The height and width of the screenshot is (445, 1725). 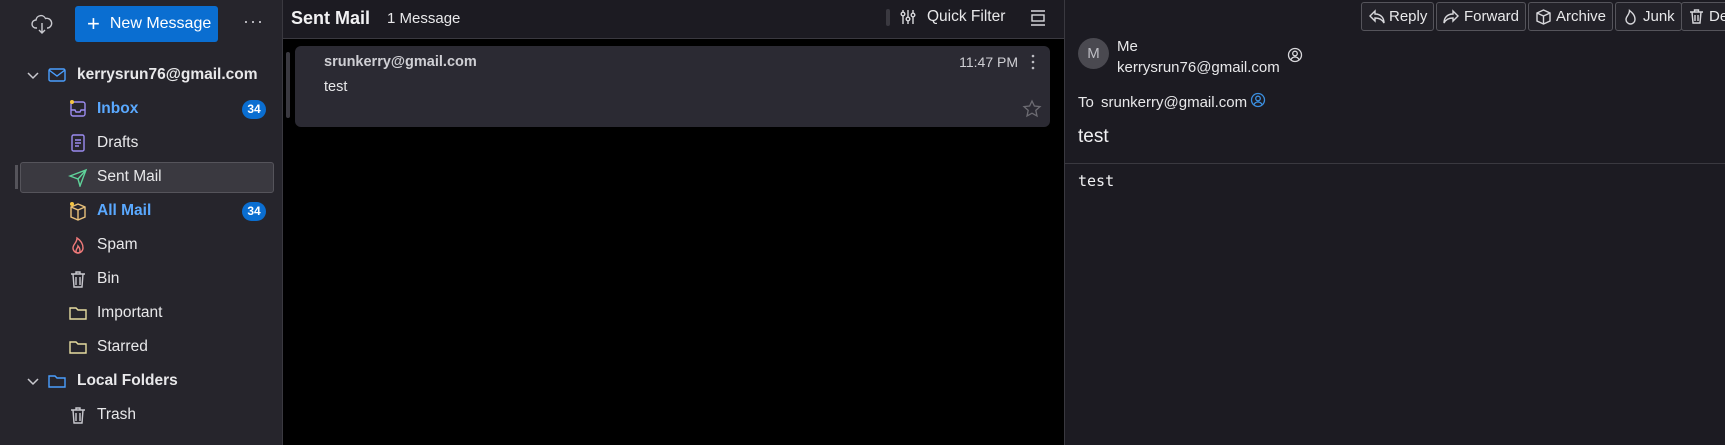 I want to click on delete-button: De, so click(x=1703, y=16).